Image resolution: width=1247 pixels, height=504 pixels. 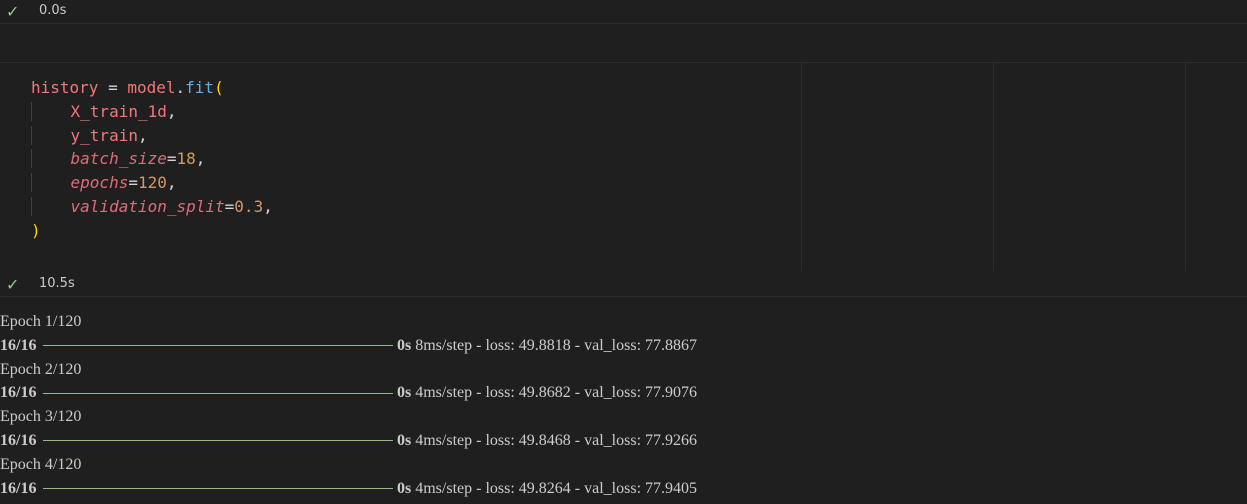 What do you see at coordinates (99, 183) in the screenshot?
I see `code-token: epochs` at bounding box center [99, 183].